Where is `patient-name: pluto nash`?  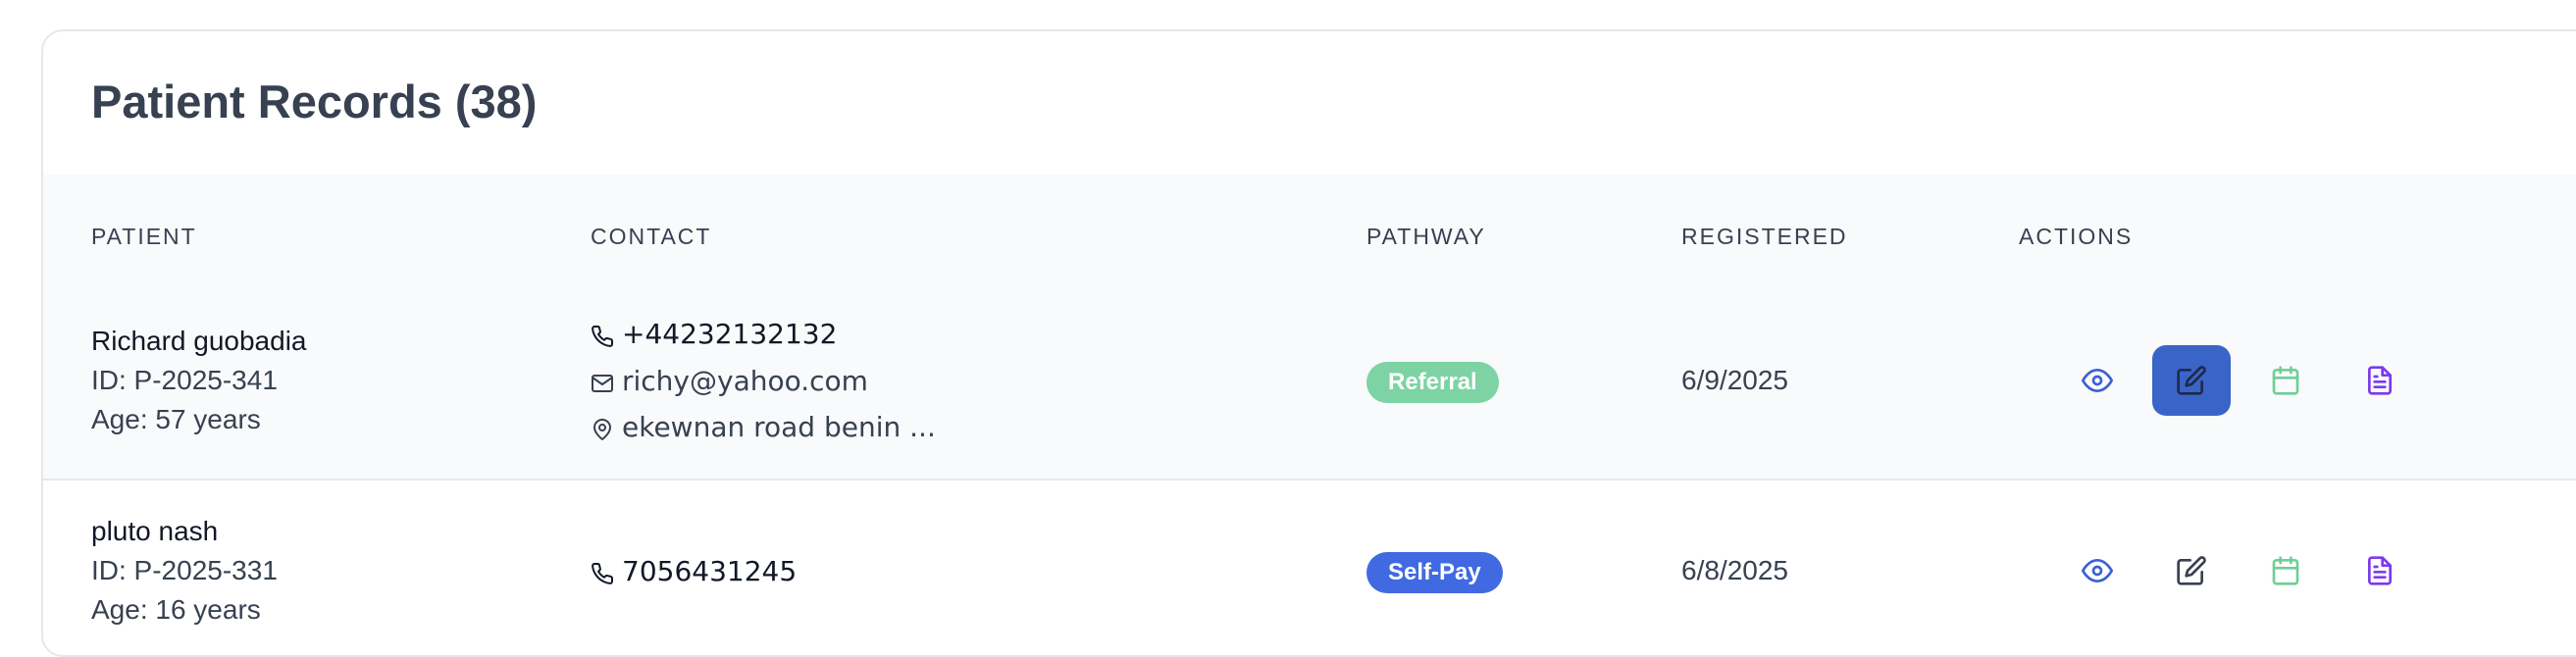 patient-name: pluto nash is located at coordinates (155, 531).